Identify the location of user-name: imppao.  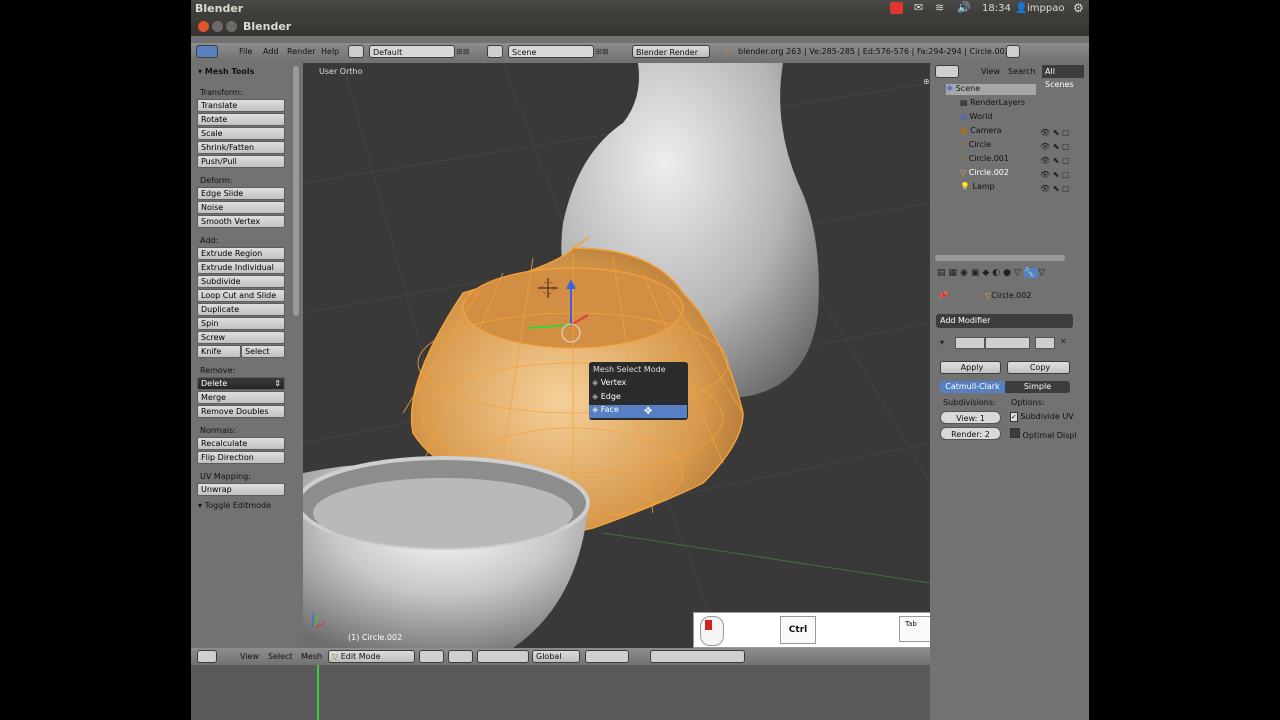
(1045, 8).